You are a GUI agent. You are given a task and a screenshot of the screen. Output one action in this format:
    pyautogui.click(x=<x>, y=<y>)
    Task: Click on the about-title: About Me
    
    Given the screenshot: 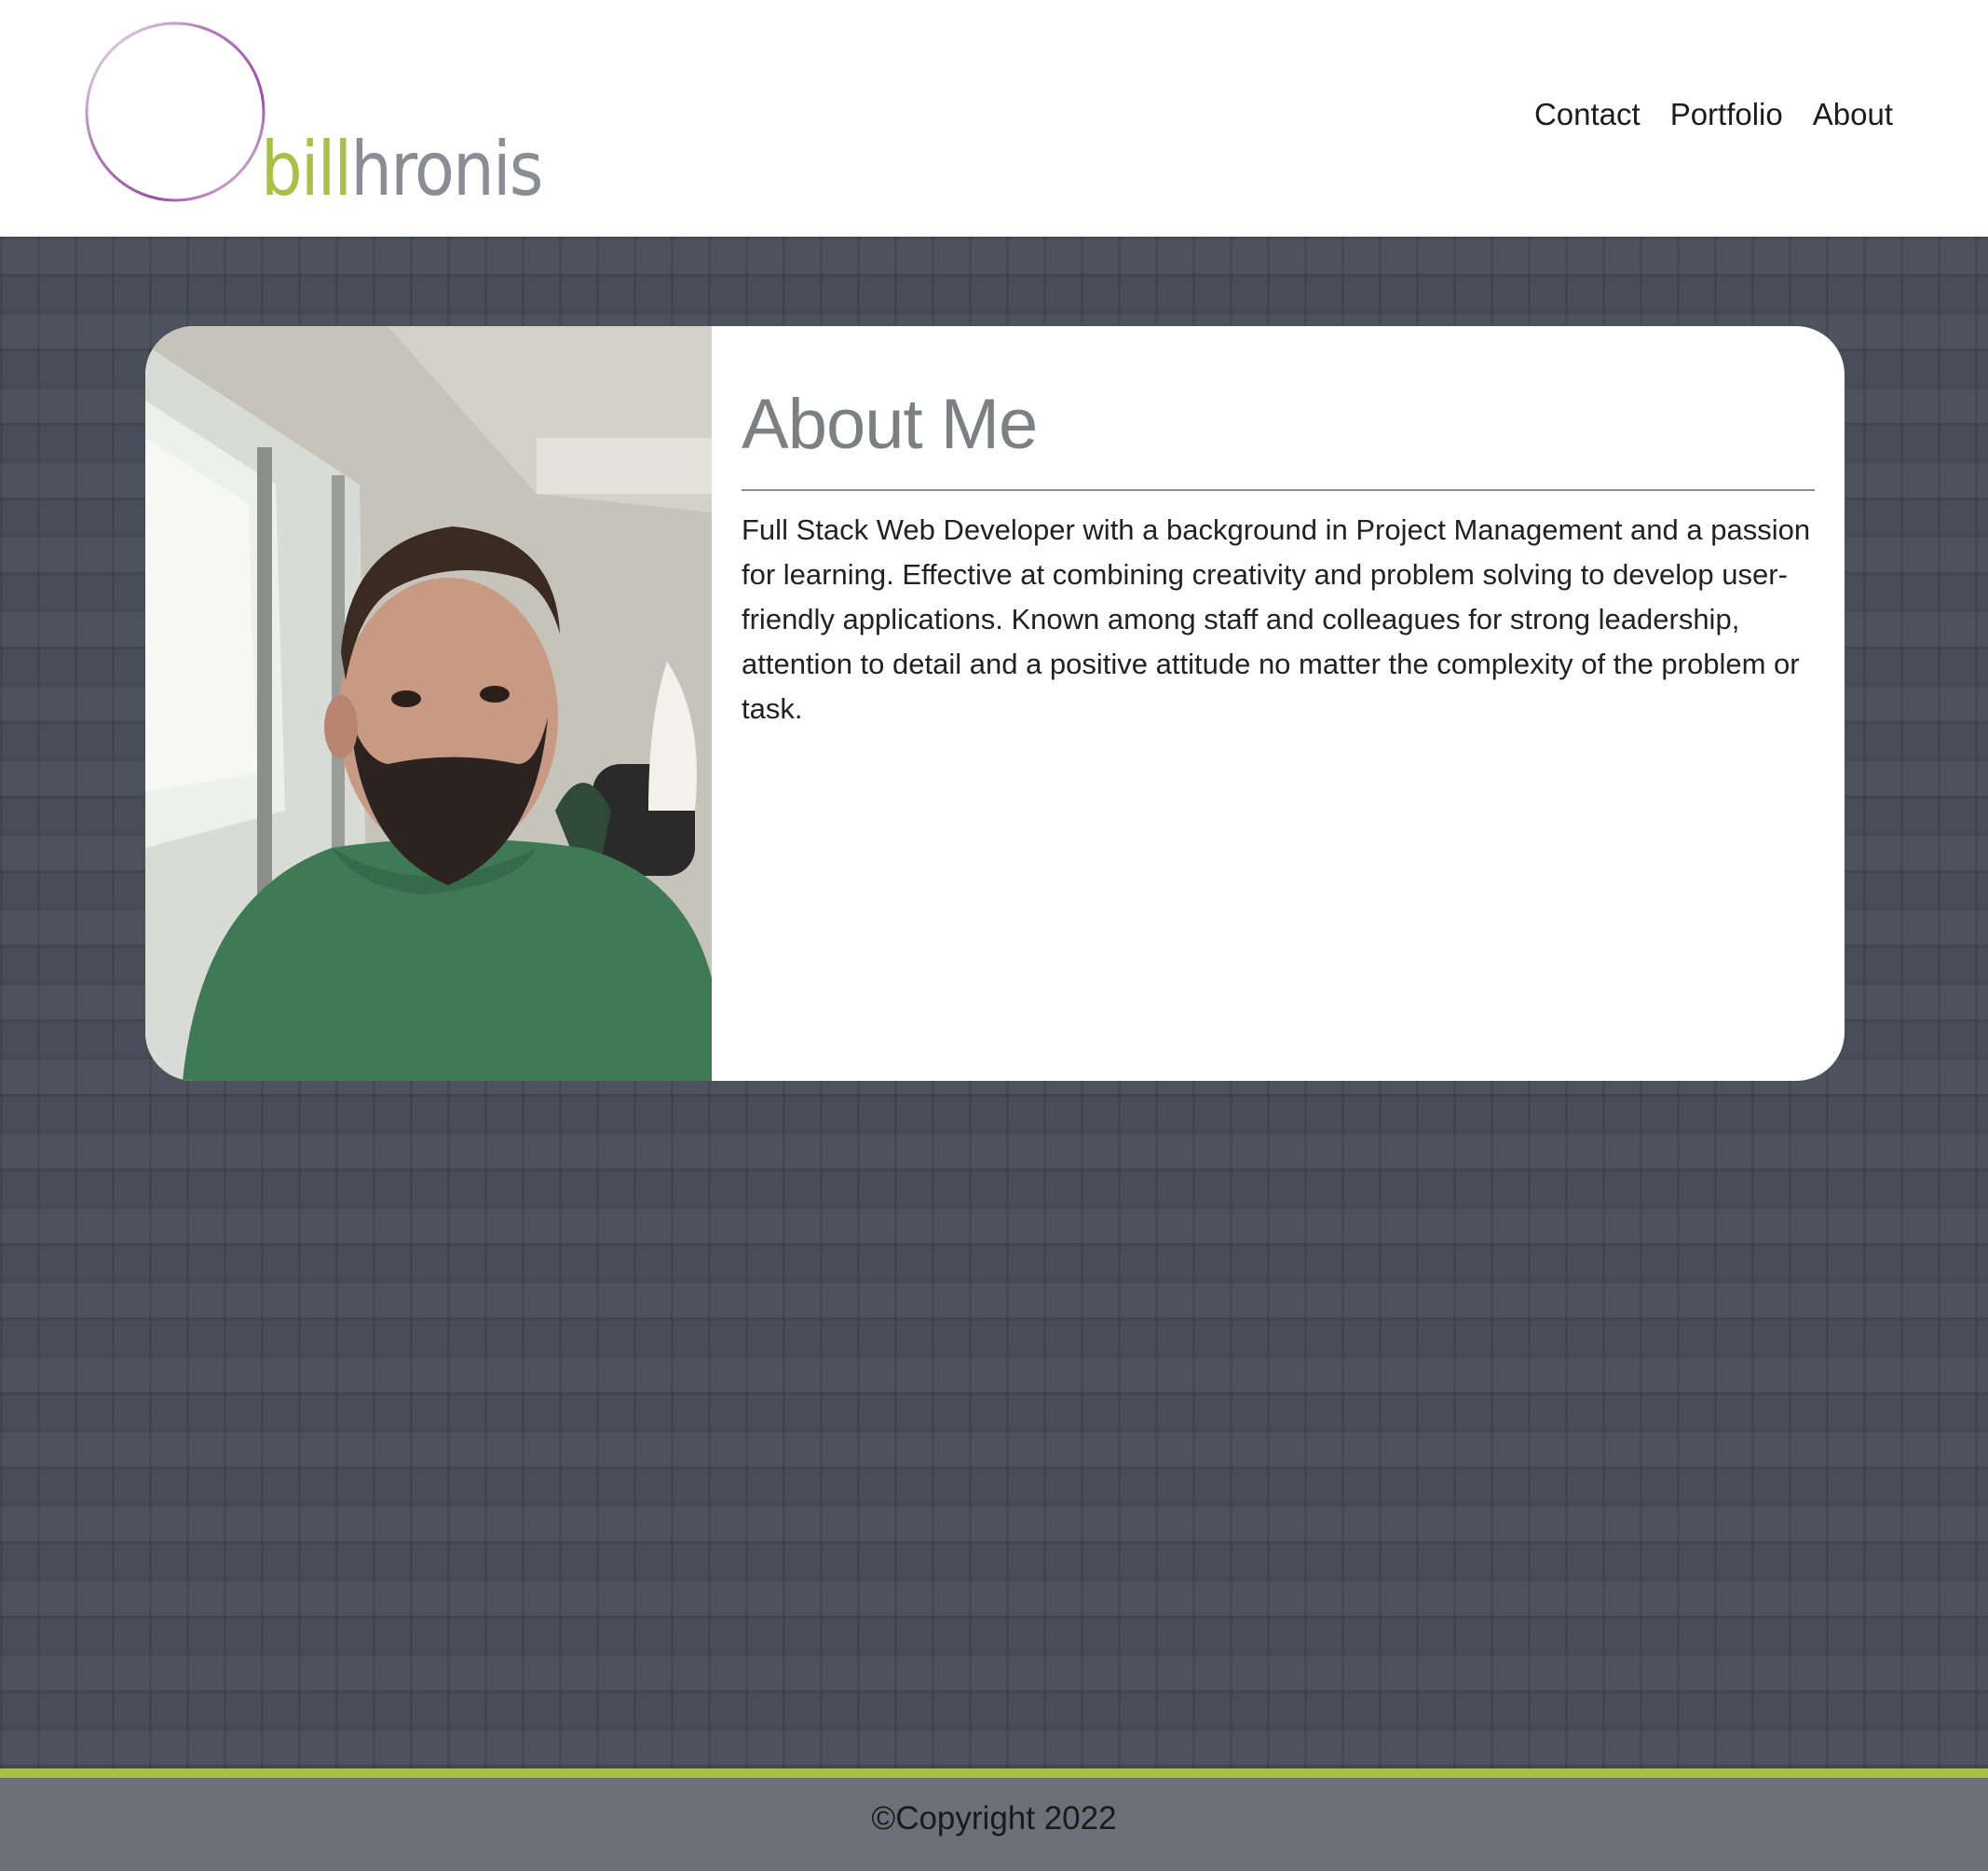 What is the action you would take?
    pyautogui.click(x=890, y=424)
    